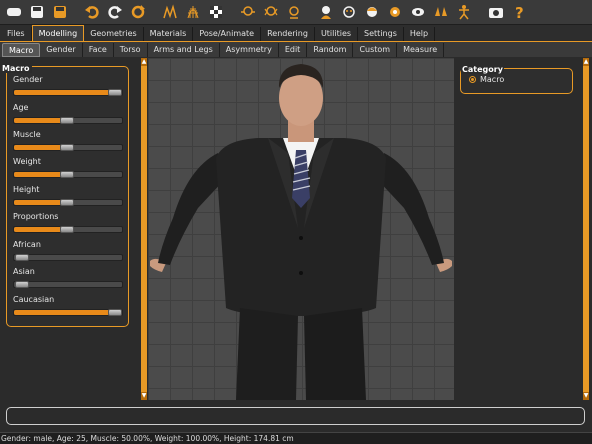 This screenshot has height=444, width=592. What do you see at coordinates (71, 222) in the screenshot?
I see `slider-proportions: Proportions` at bounding box center [71, 222].